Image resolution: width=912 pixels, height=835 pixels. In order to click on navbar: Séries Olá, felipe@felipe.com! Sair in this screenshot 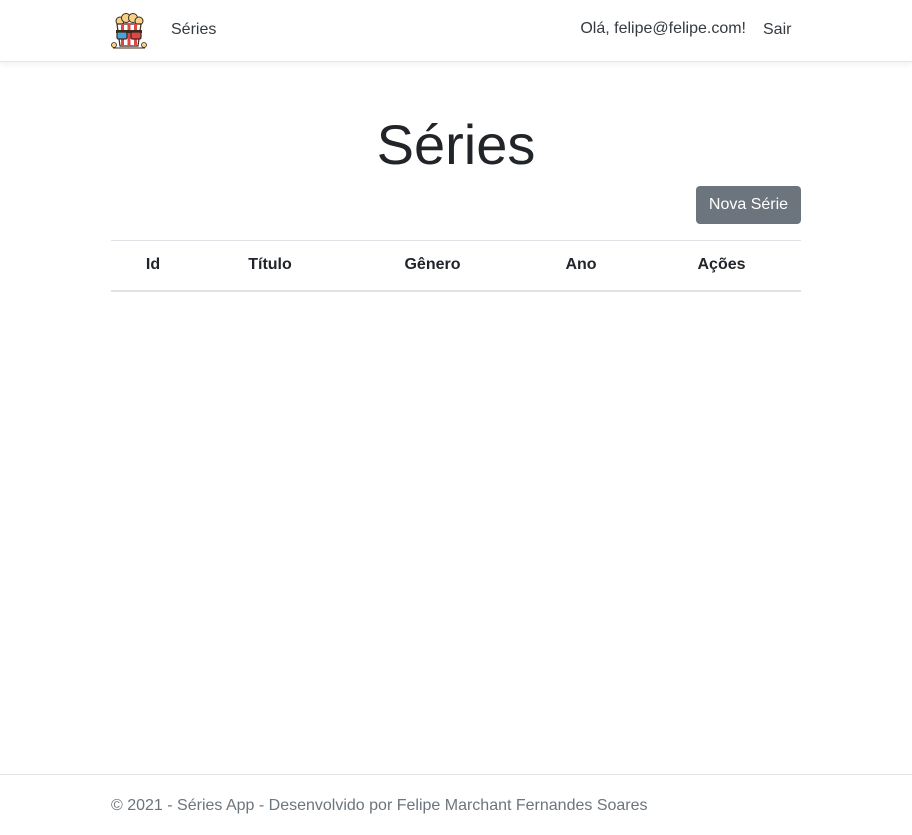, I will do `click(456, 31)`.